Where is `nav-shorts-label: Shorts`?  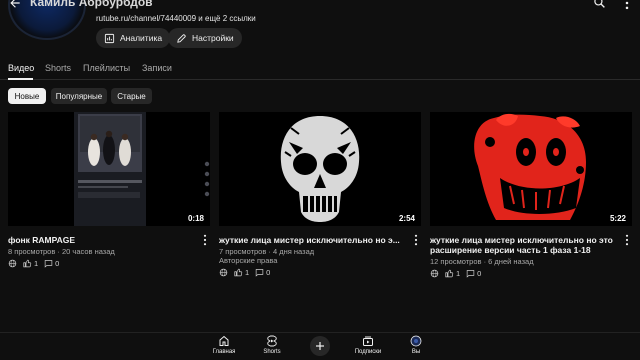
nav-shorts-label: Shorts is located at coordinates (272, 352).